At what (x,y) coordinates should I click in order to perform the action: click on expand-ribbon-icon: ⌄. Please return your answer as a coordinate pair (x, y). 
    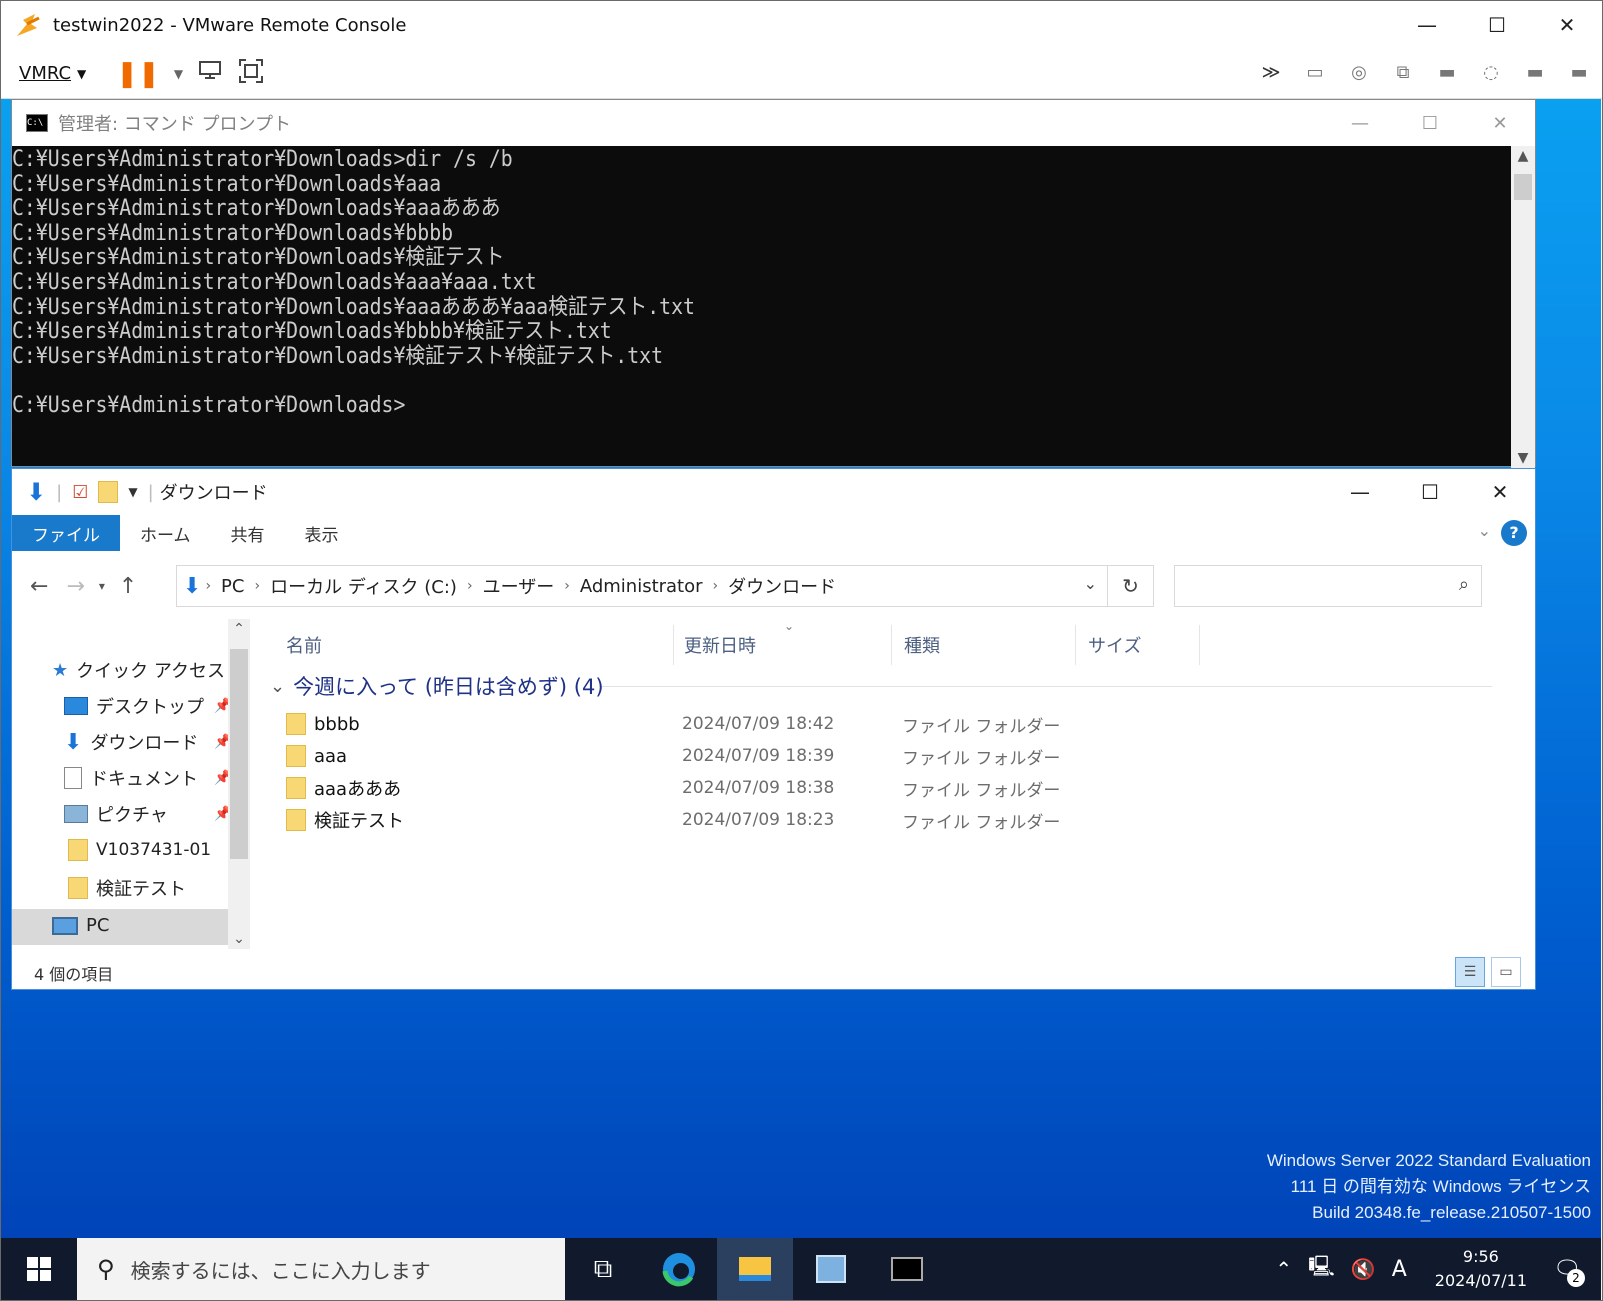
    Looking at the image, I should click on (1484, 530).